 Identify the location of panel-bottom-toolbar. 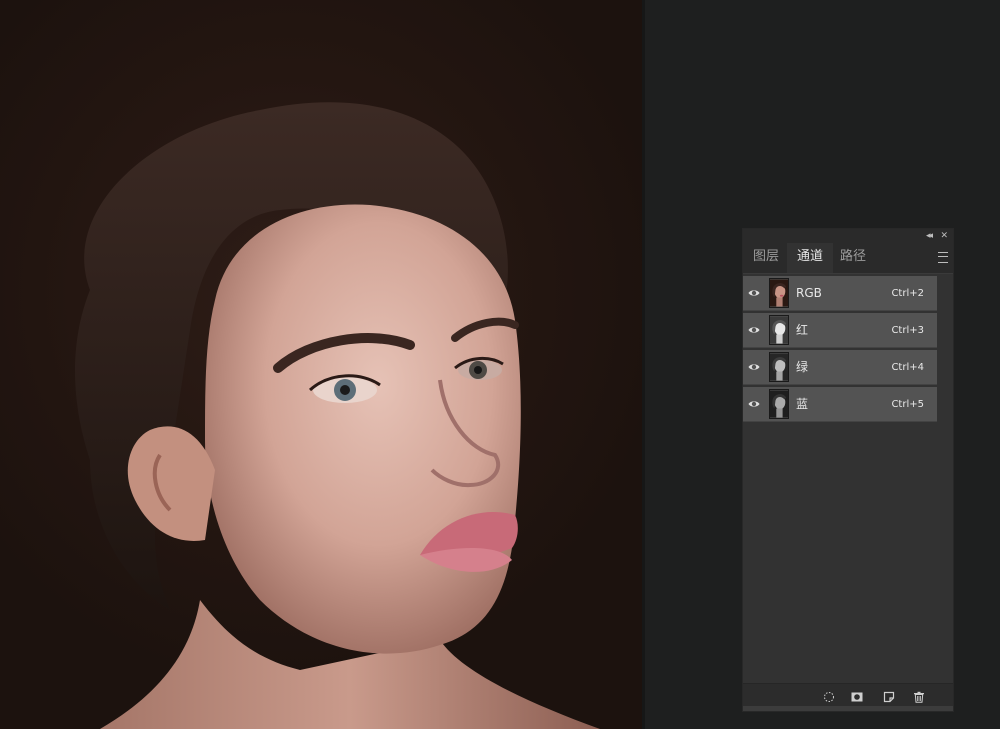
(848, 697).